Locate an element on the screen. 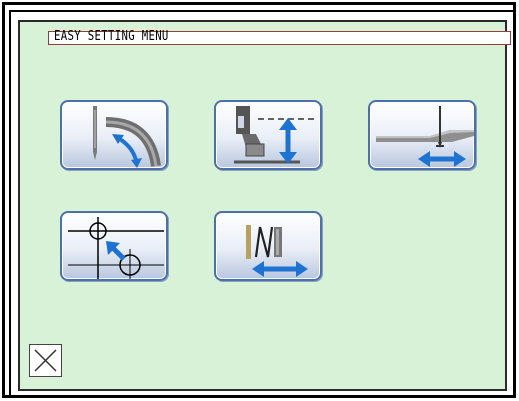 Image resolution: width=519 pixels, height=401 pixels. page-title: EASY SETTING MENU is located at coordinates (111, 36).